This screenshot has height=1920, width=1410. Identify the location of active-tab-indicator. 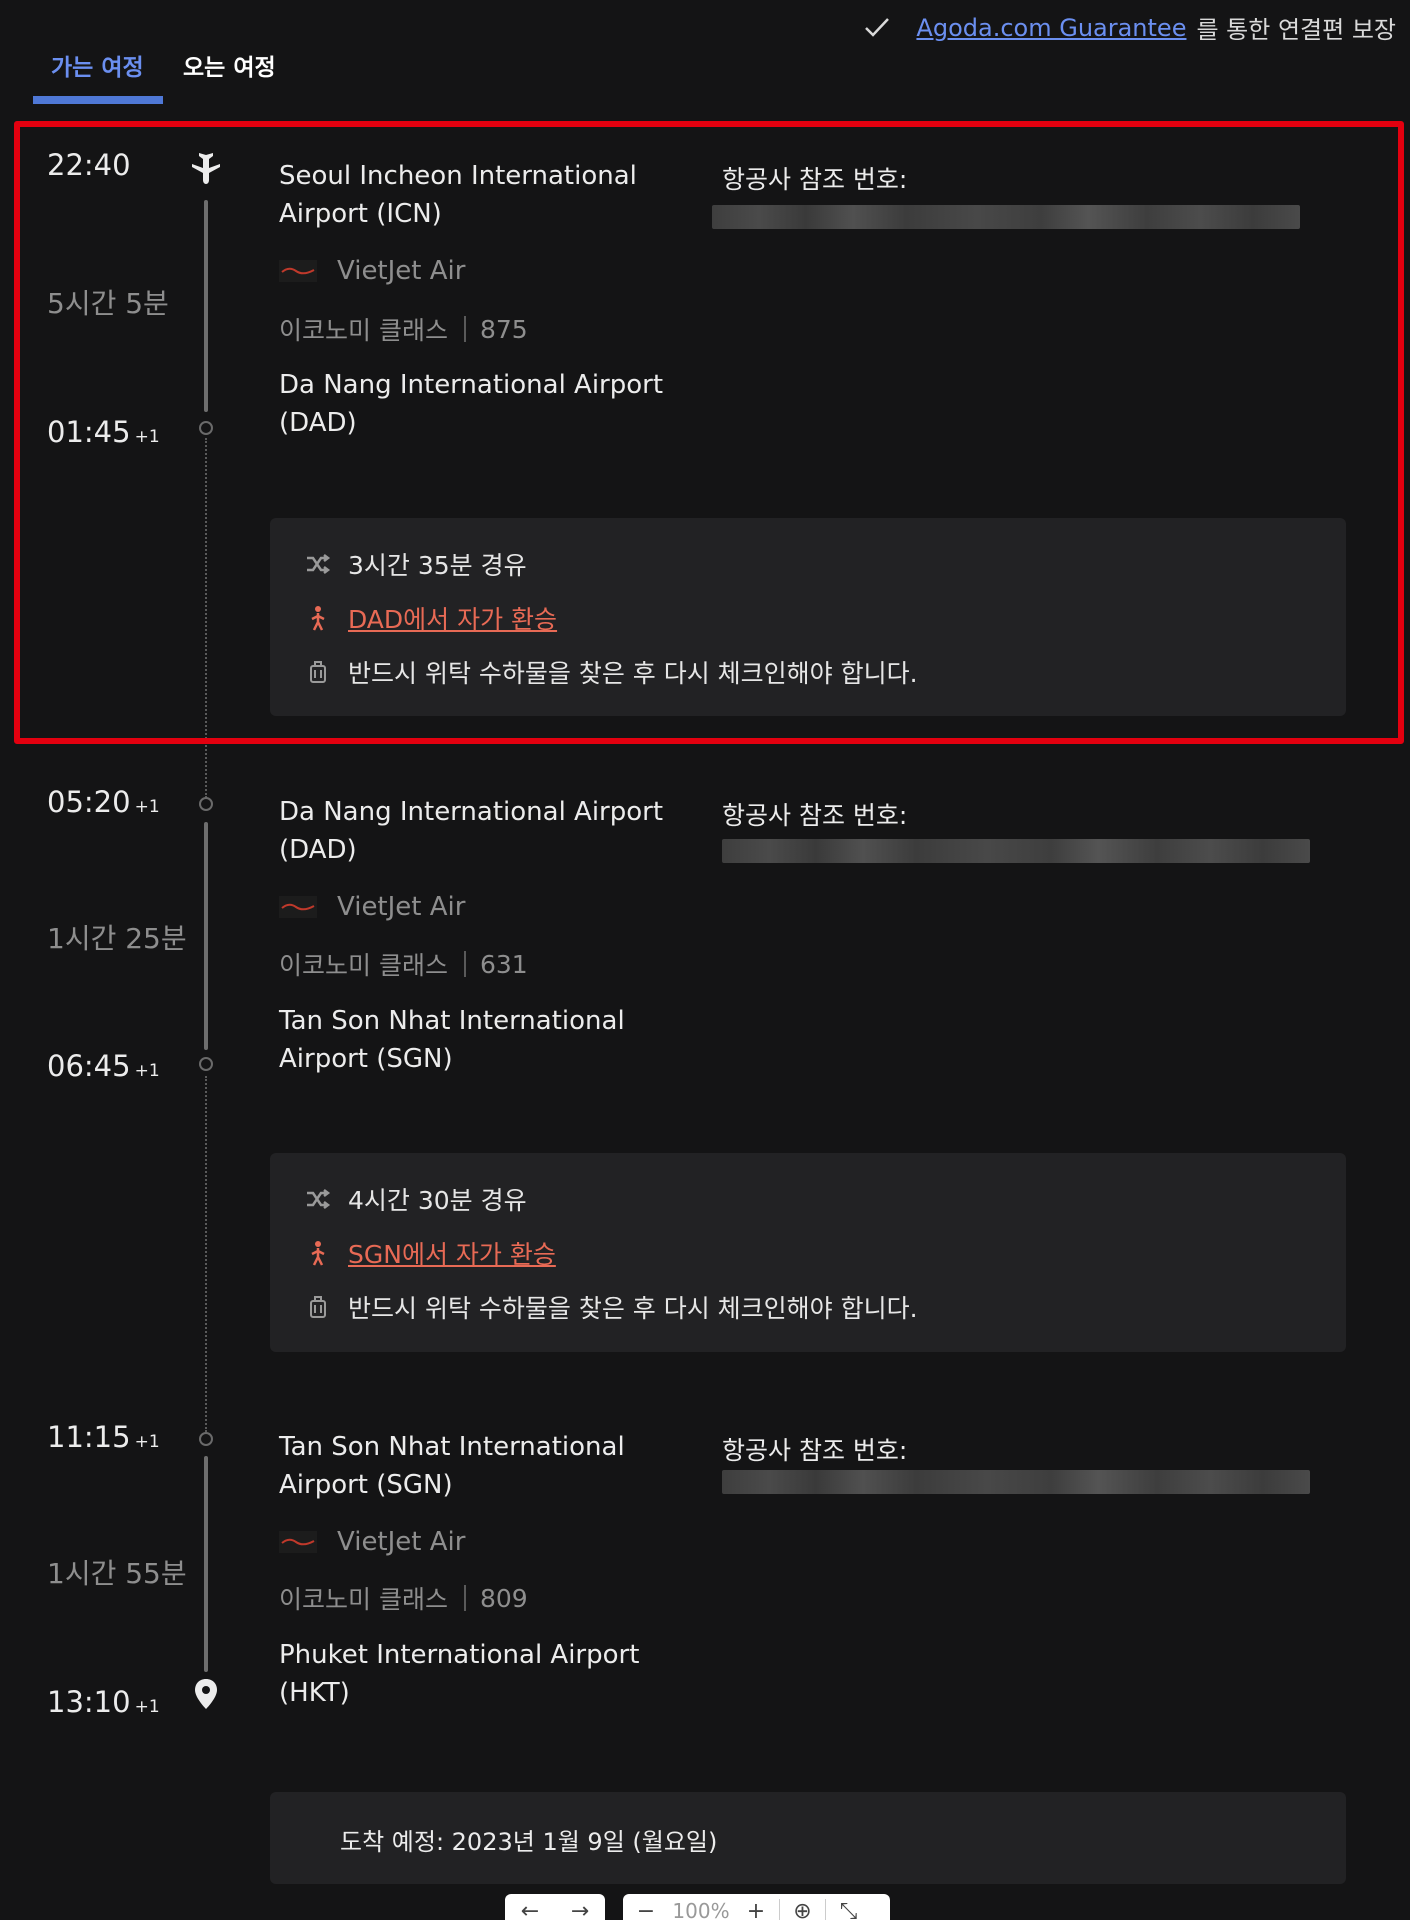
(98, 100).